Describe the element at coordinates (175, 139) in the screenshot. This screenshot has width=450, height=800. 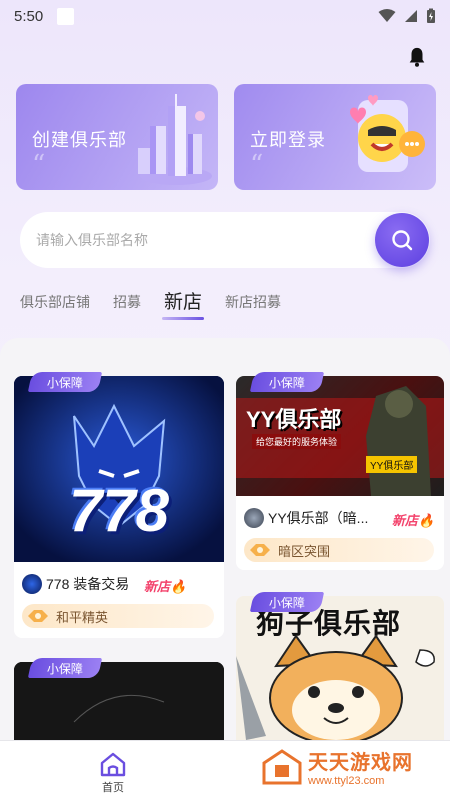
I see `city-buildings-icon` at that location.